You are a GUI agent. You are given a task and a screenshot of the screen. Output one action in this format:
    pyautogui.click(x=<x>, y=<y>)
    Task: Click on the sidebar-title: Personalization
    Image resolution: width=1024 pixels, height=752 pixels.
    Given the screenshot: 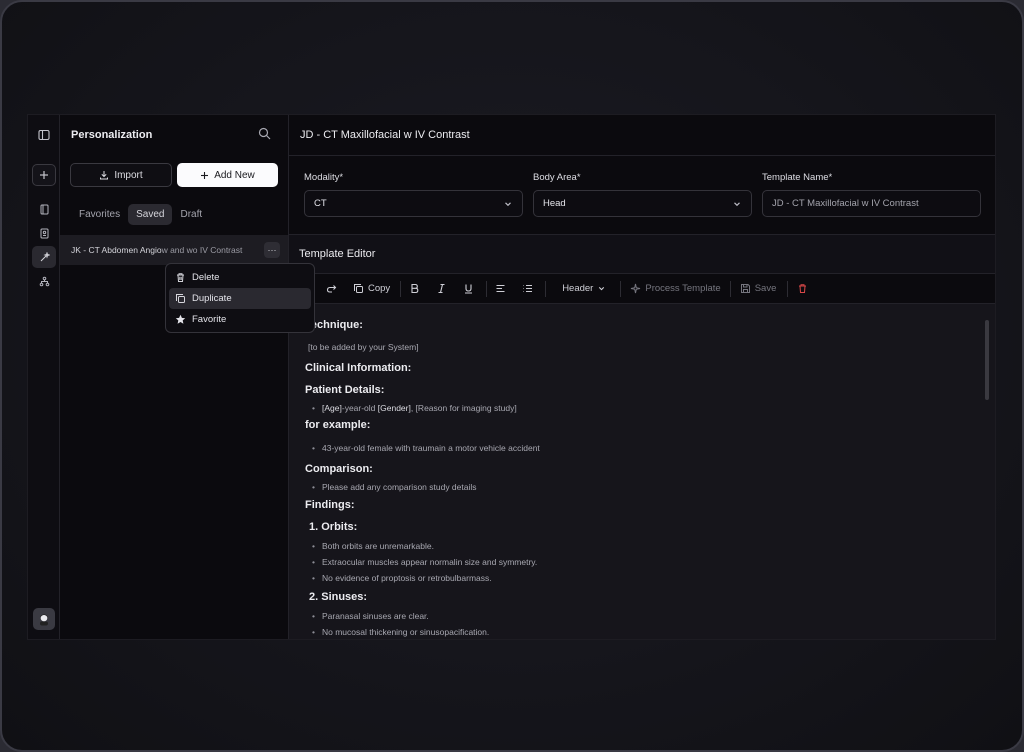 What is the action you would take?
    pyautogui.click(x=112, y=135)
    